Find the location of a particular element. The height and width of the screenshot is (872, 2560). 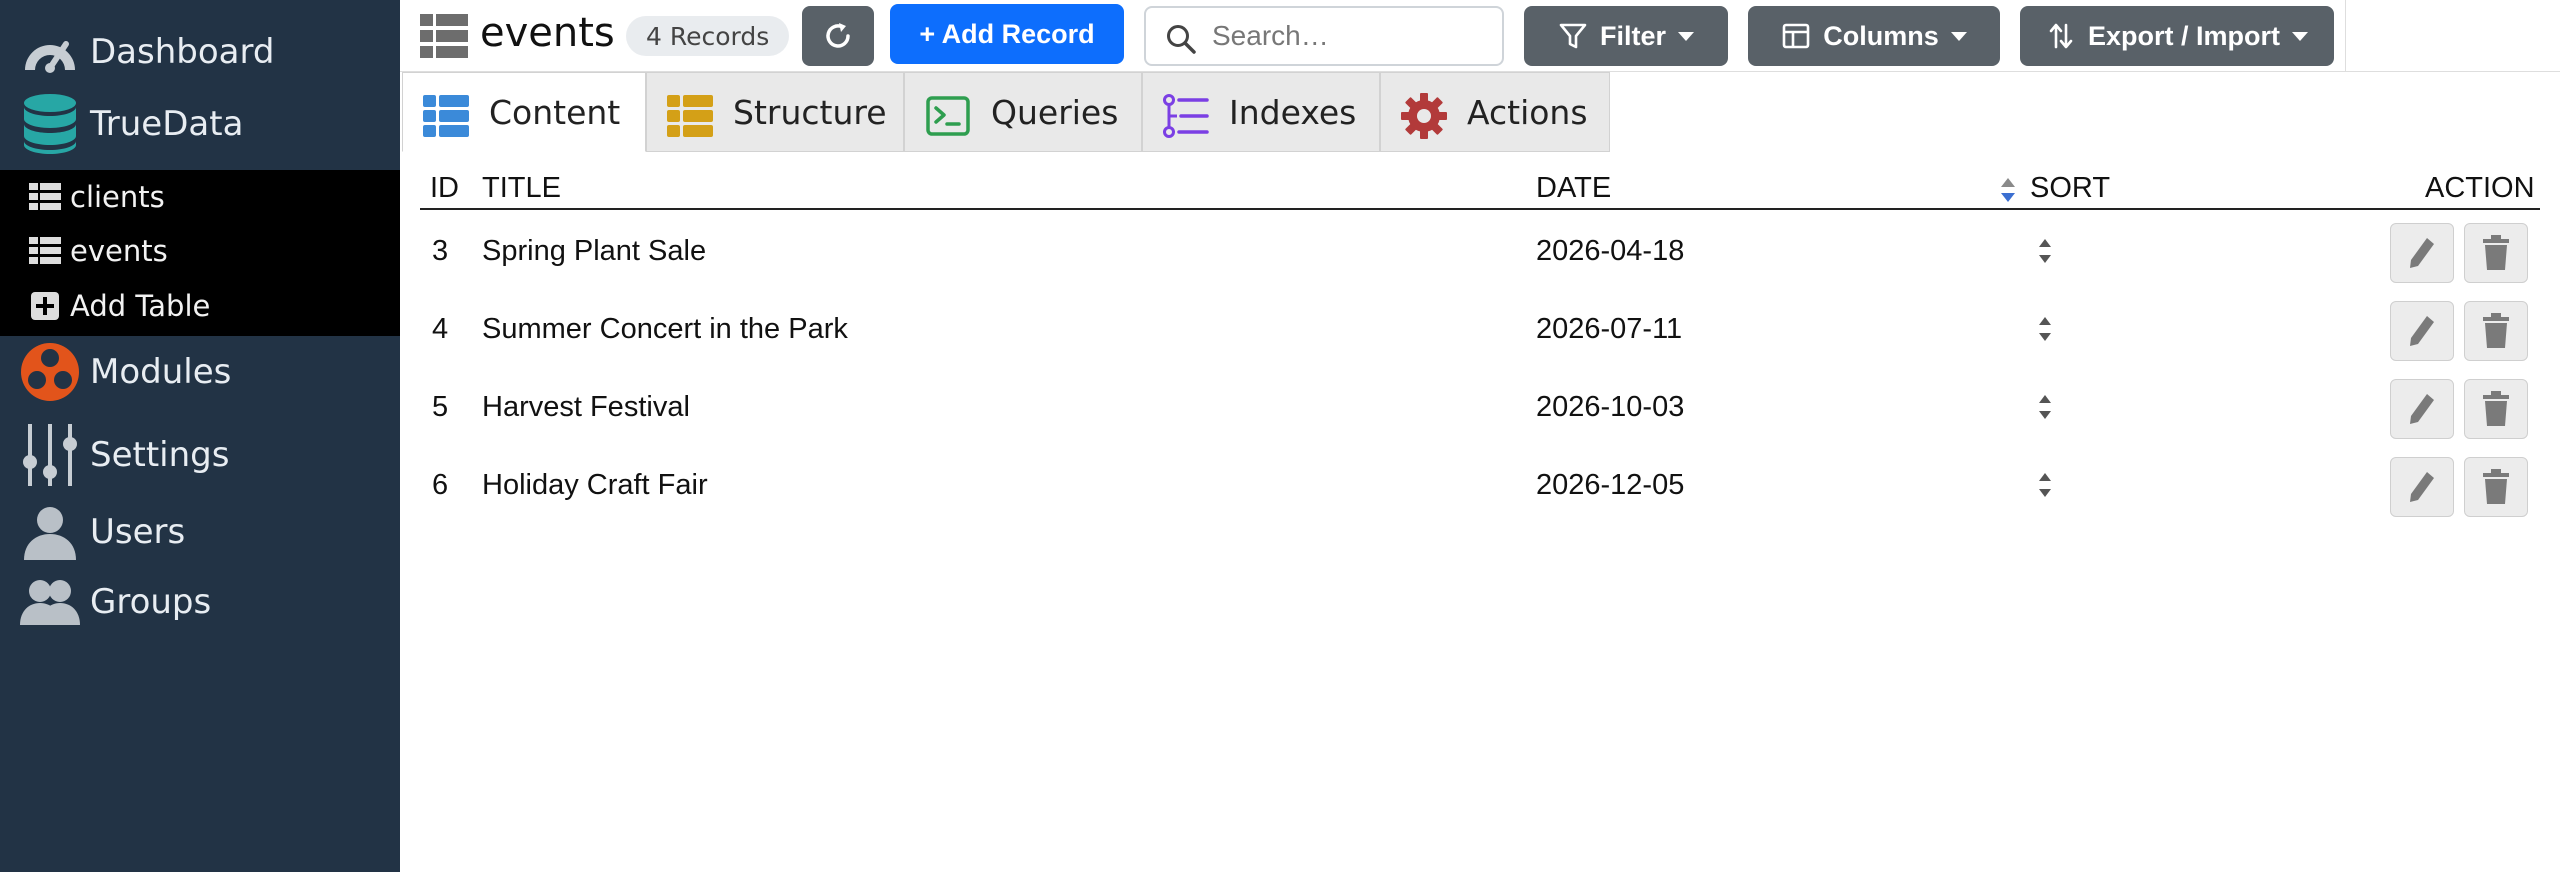

sidebar-item-truedata: TrueData is located at coordinates (200, 124).